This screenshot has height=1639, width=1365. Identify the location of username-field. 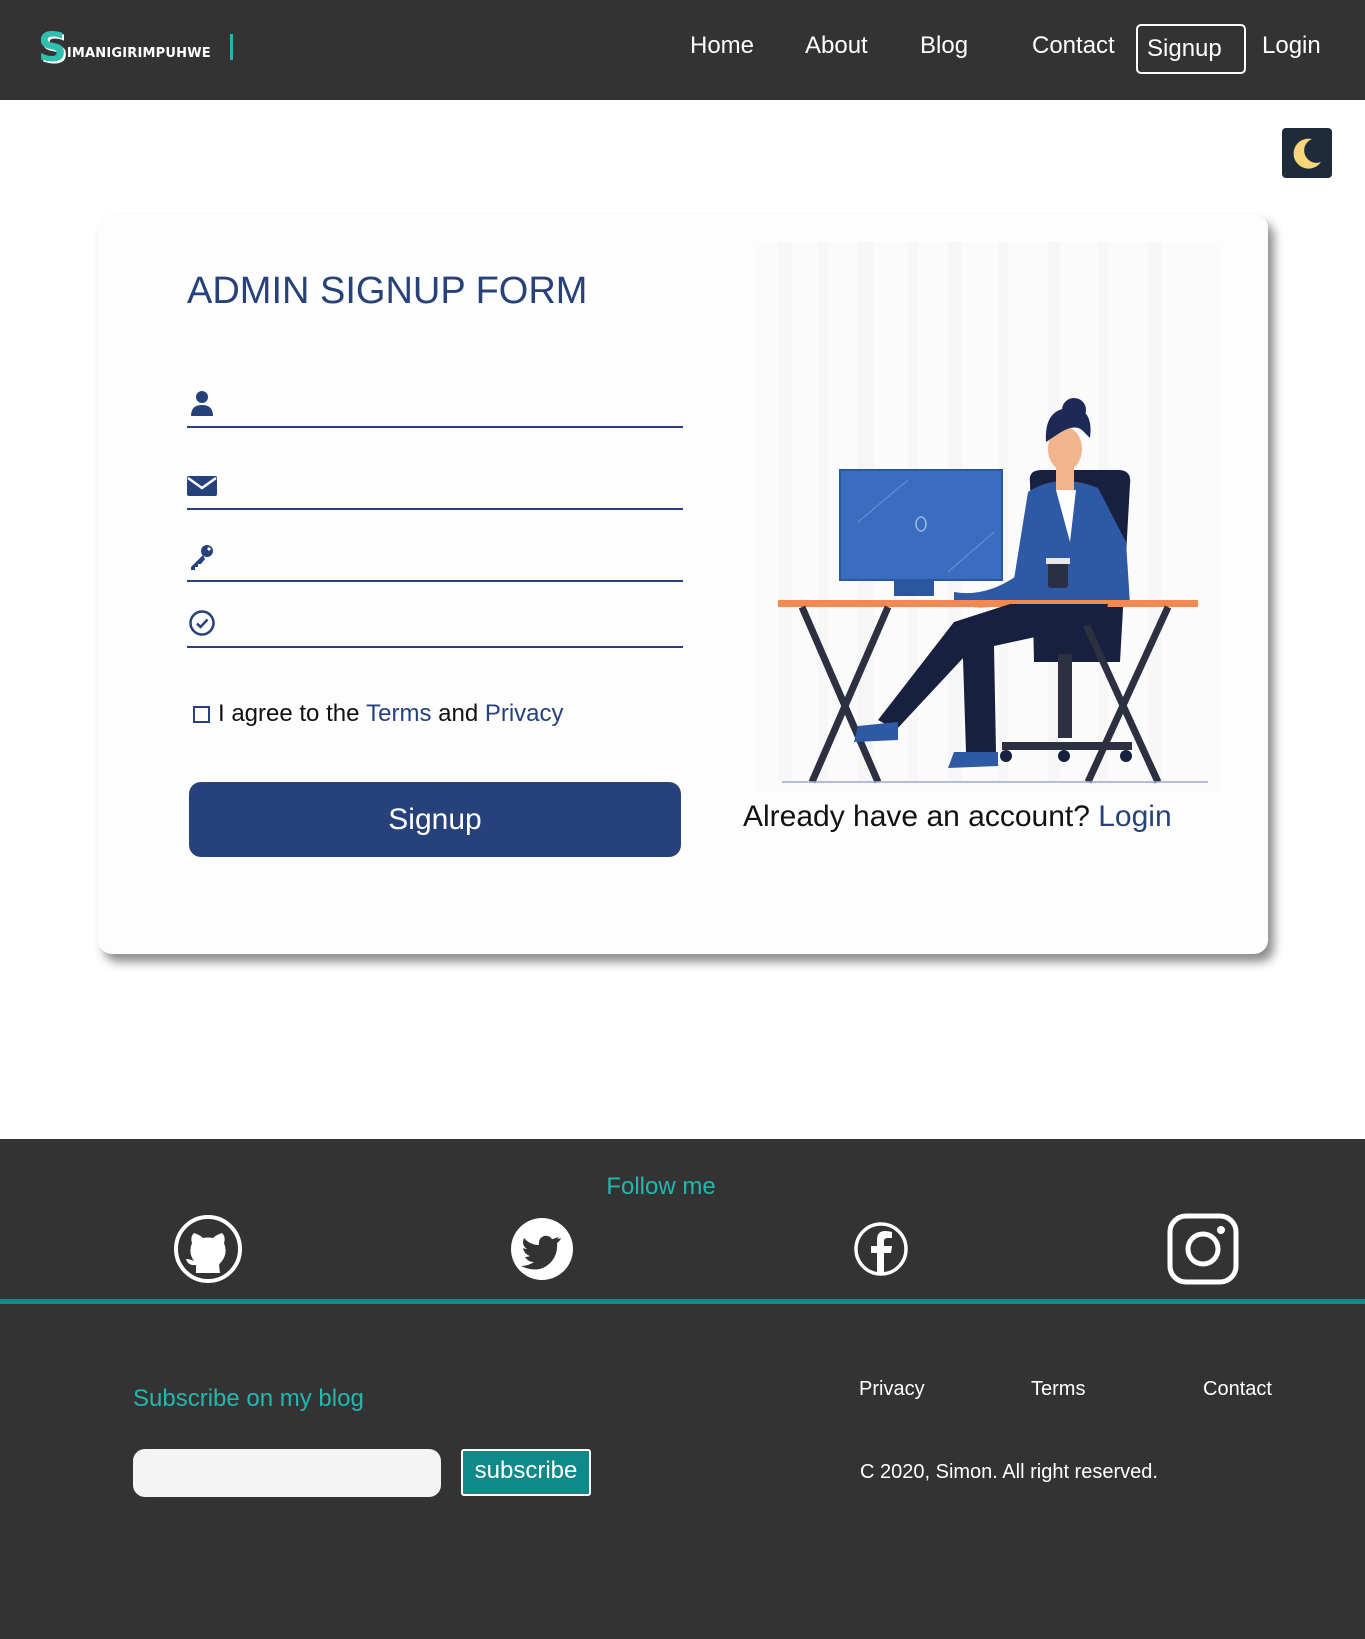
(435, 400).